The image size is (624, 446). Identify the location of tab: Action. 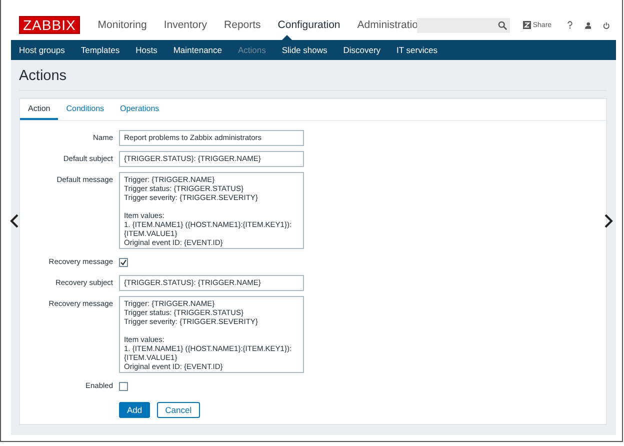
(39, 109).